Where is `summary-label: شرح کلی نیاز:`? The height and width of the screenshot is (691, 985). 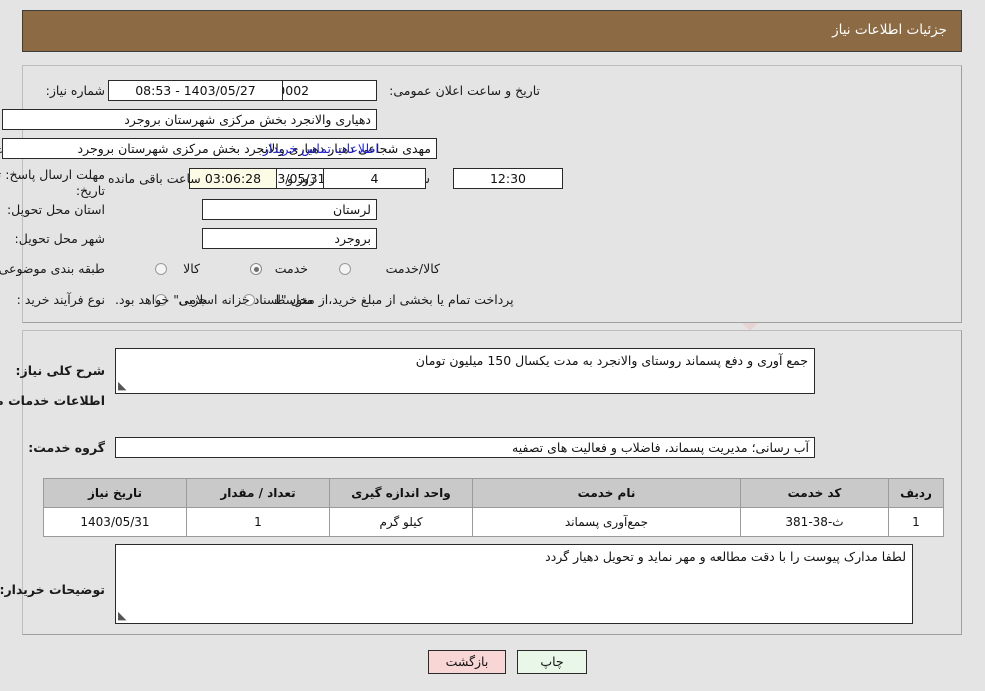 summary-label: شرح کلی نیاز: is located at coordinates (60, 370).